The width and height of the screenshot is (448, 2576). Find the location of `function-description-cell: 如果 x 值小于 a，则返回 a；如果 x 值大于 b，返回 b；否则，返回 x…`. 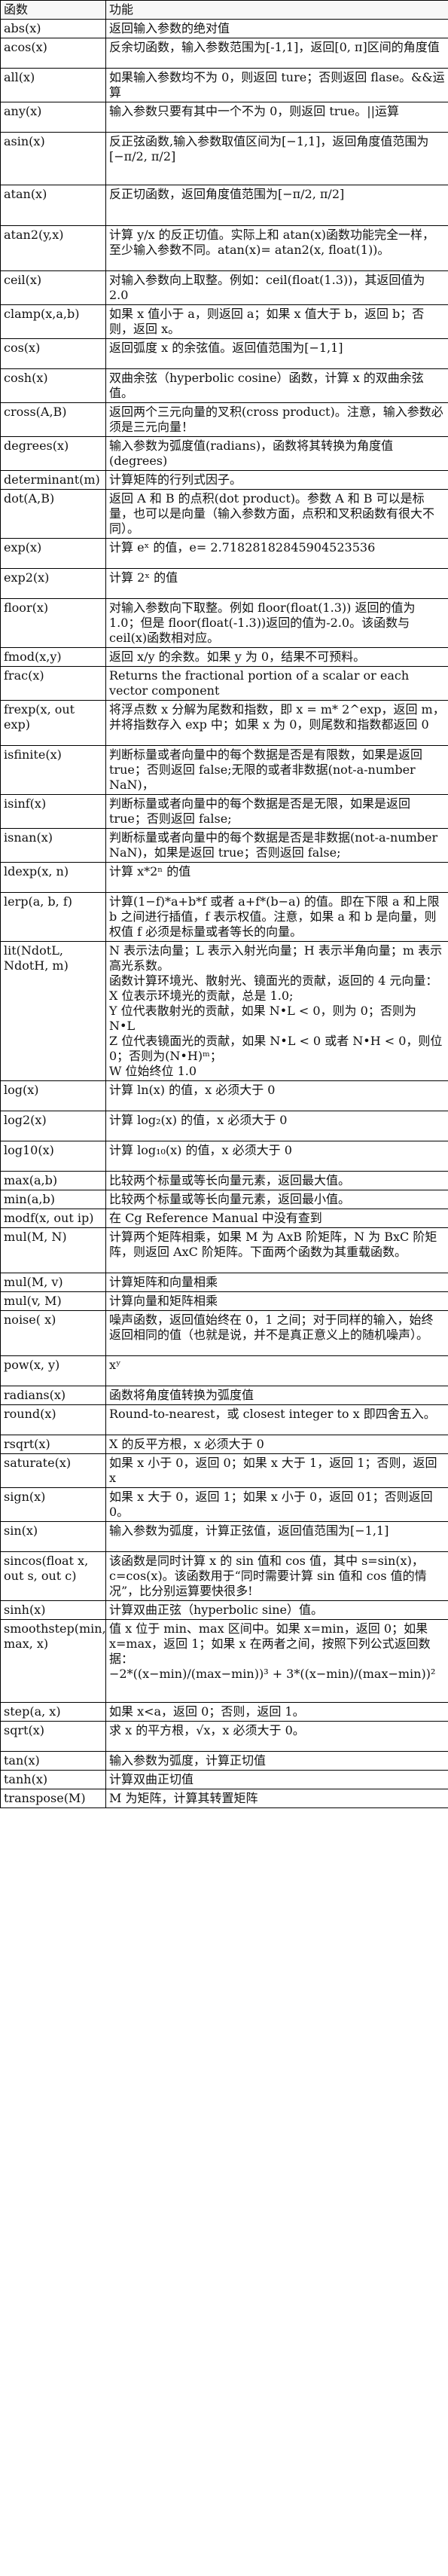

function-description-cell: 如果 x 值小于 a，则返回 a；如果 x 值大于 b，返回 b；否则，返回 x… is located at coordinates (276, 321).